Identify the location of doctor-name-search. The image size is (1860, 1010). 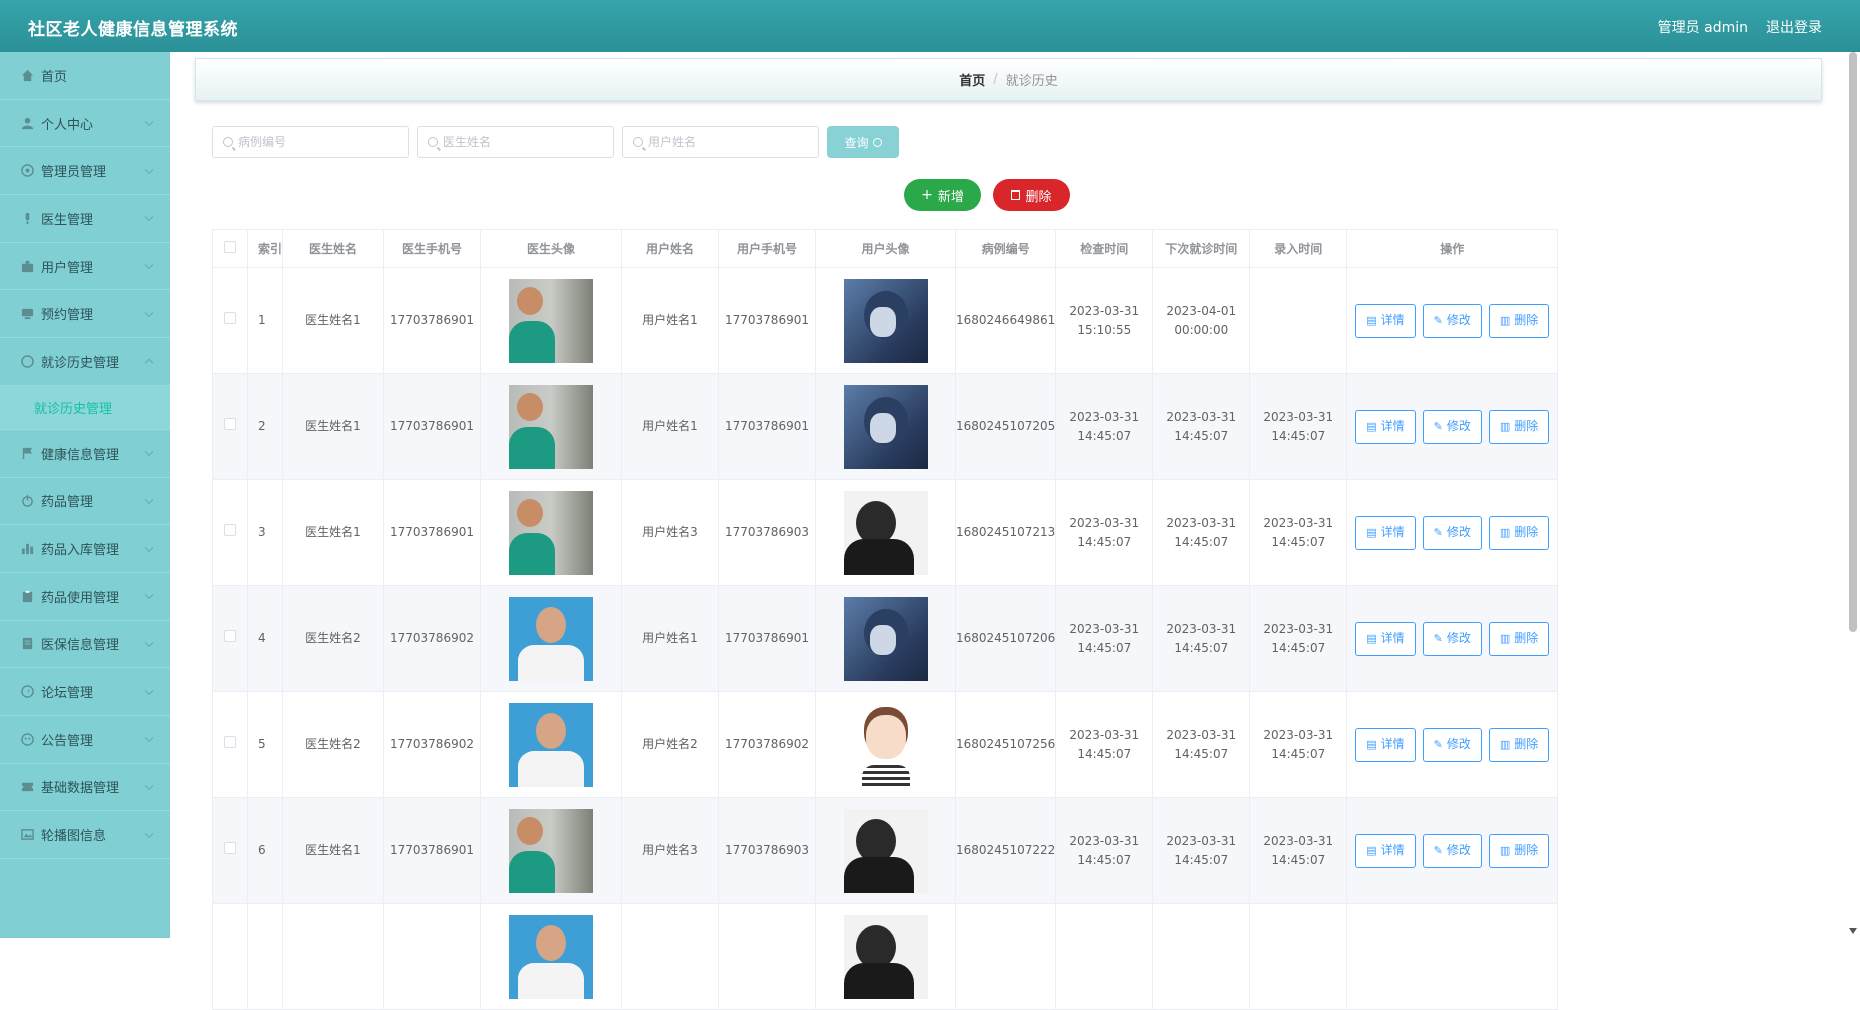
(515, 142).